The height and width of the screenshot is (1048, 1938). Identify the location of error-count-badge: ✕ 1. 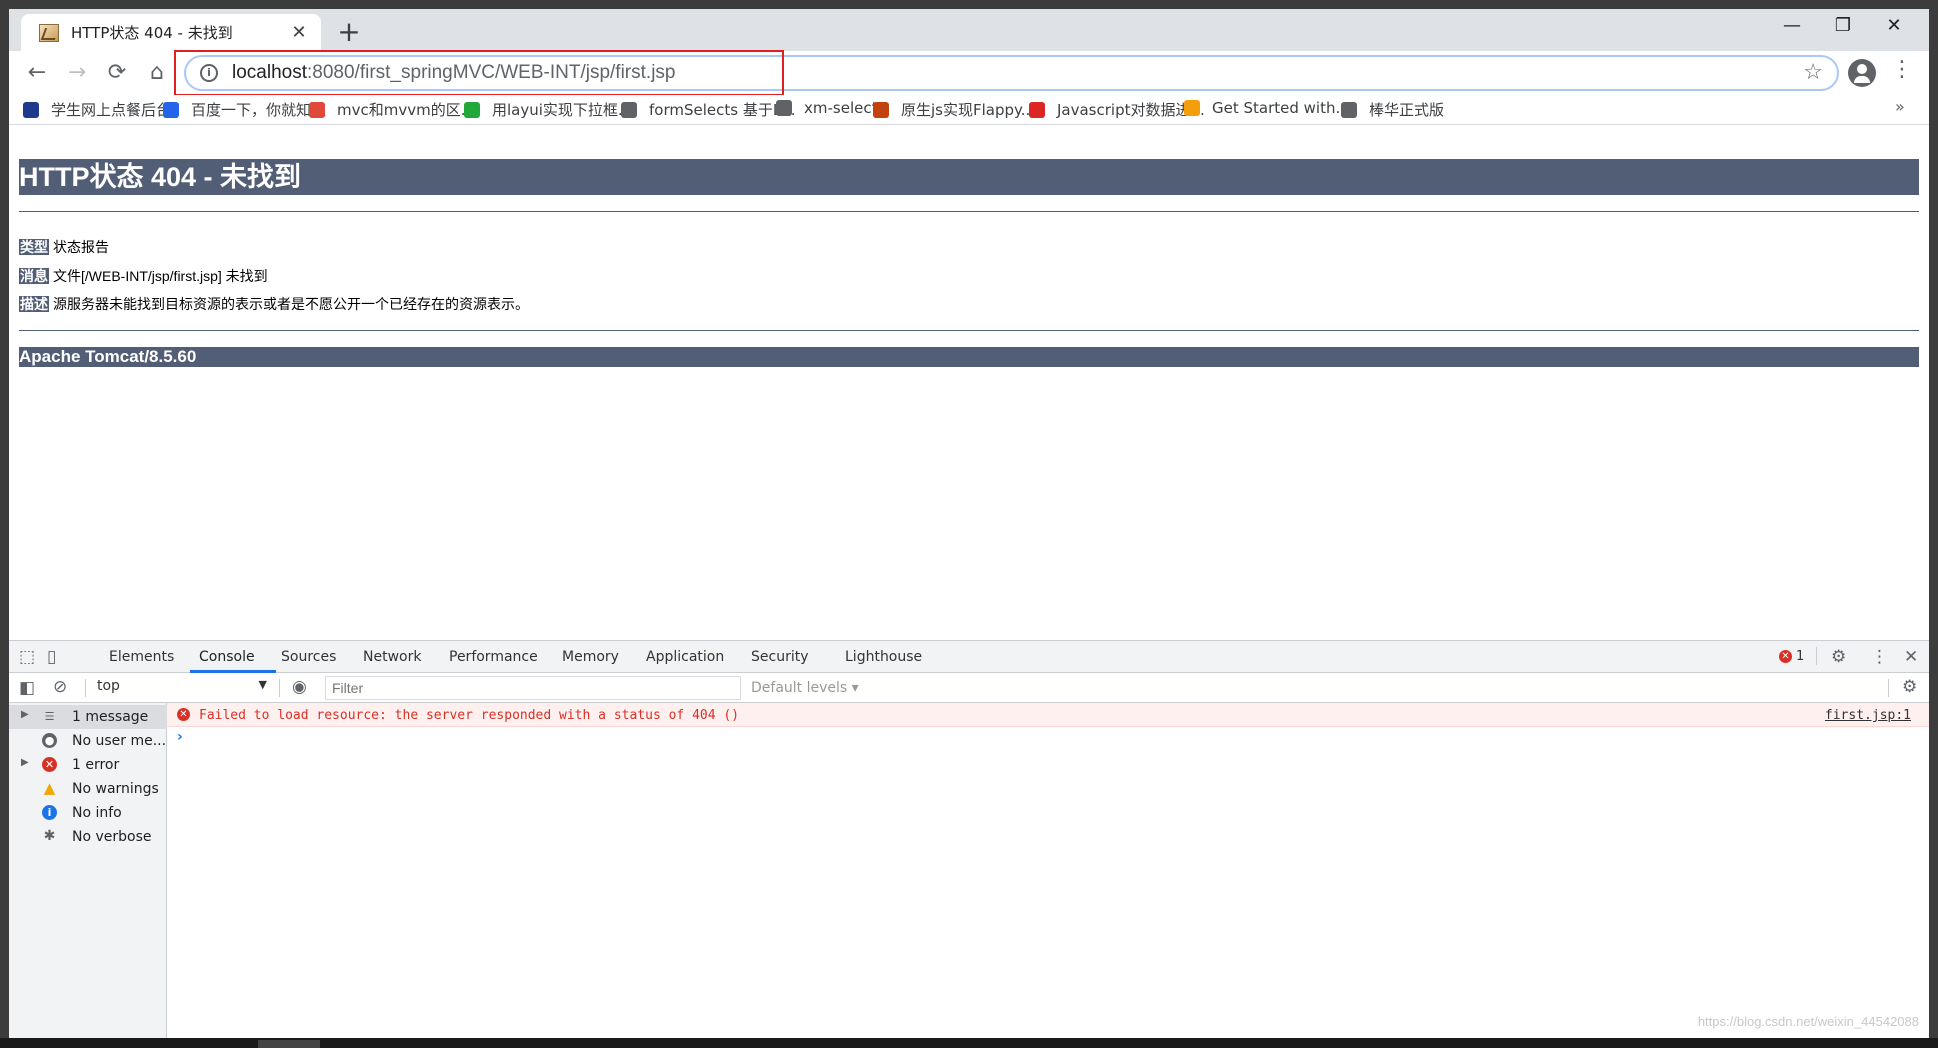
(1791, 656).